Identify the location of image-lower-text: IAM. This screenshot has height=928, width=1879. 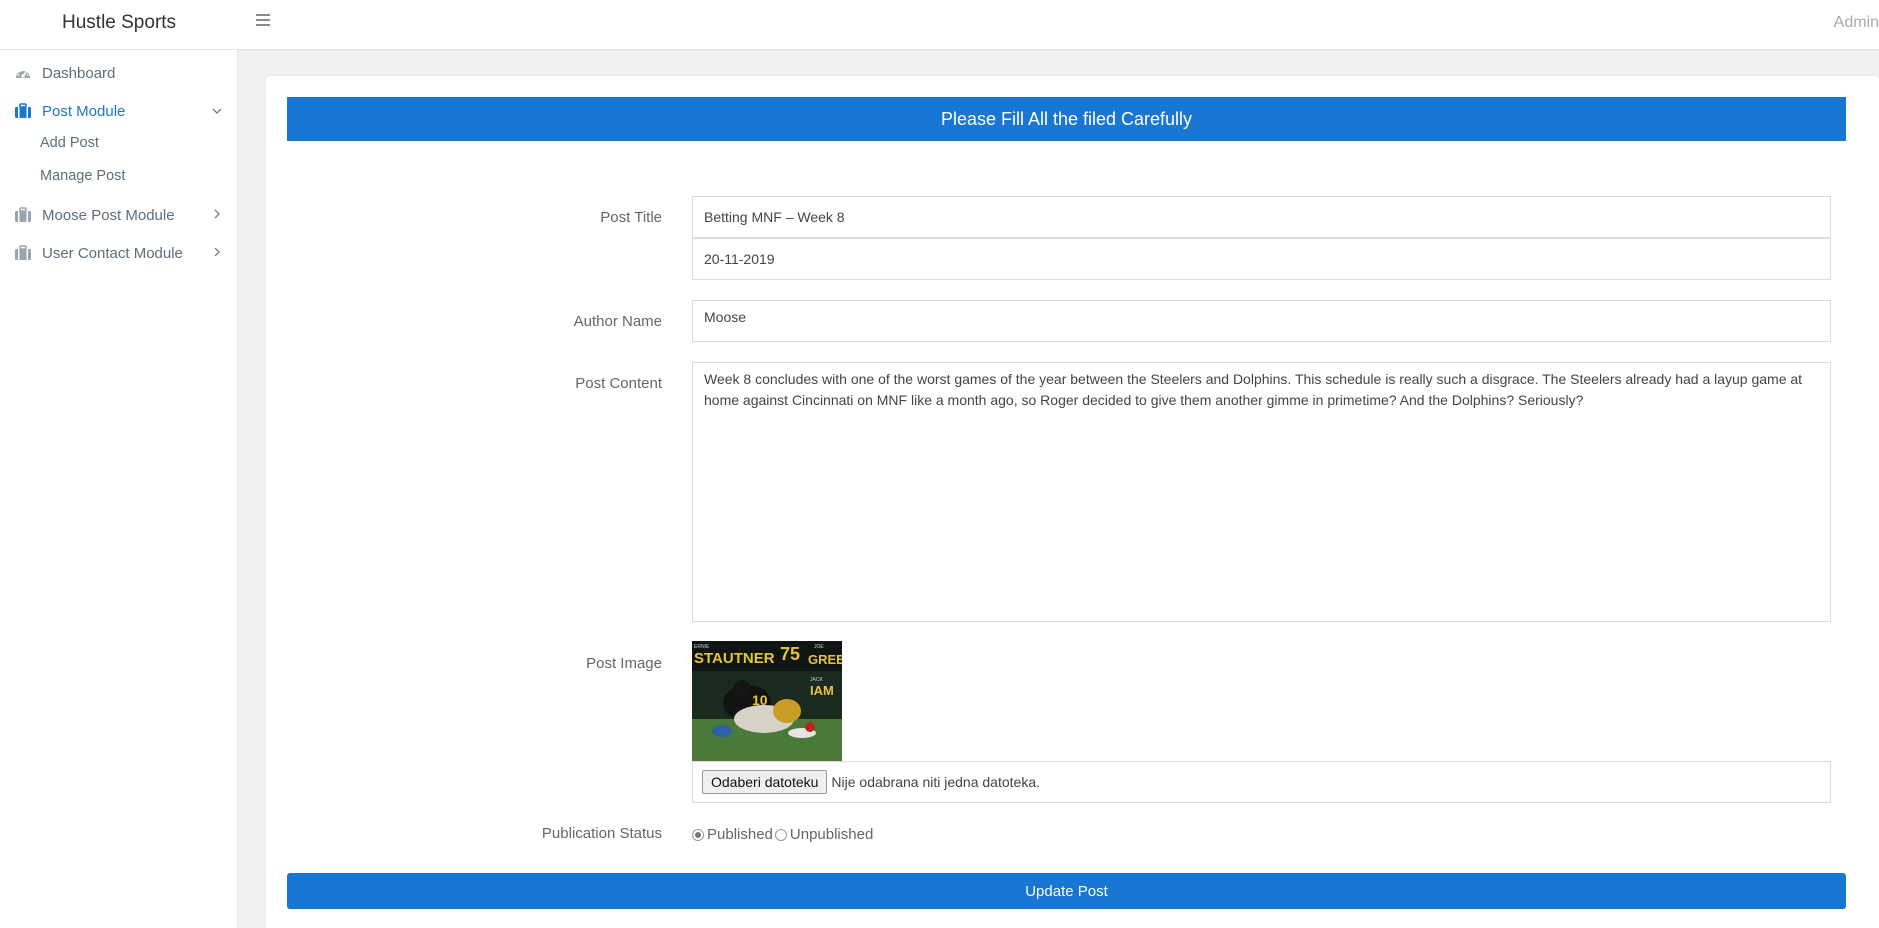
(822, 690).